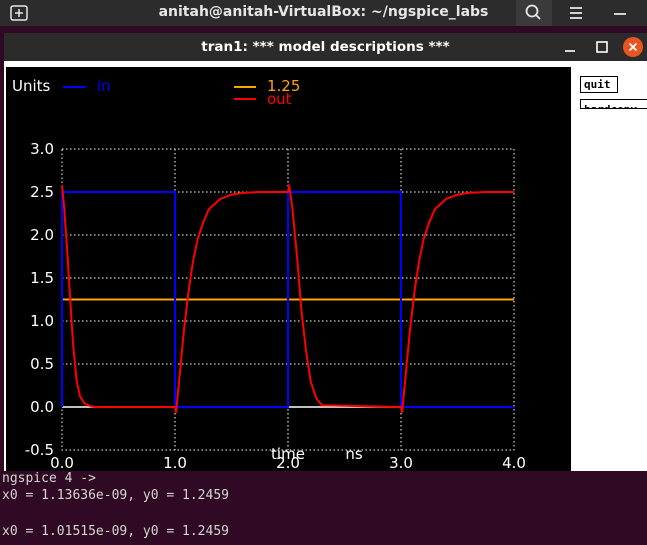  I want to click on close-icon, so click(633, 47).